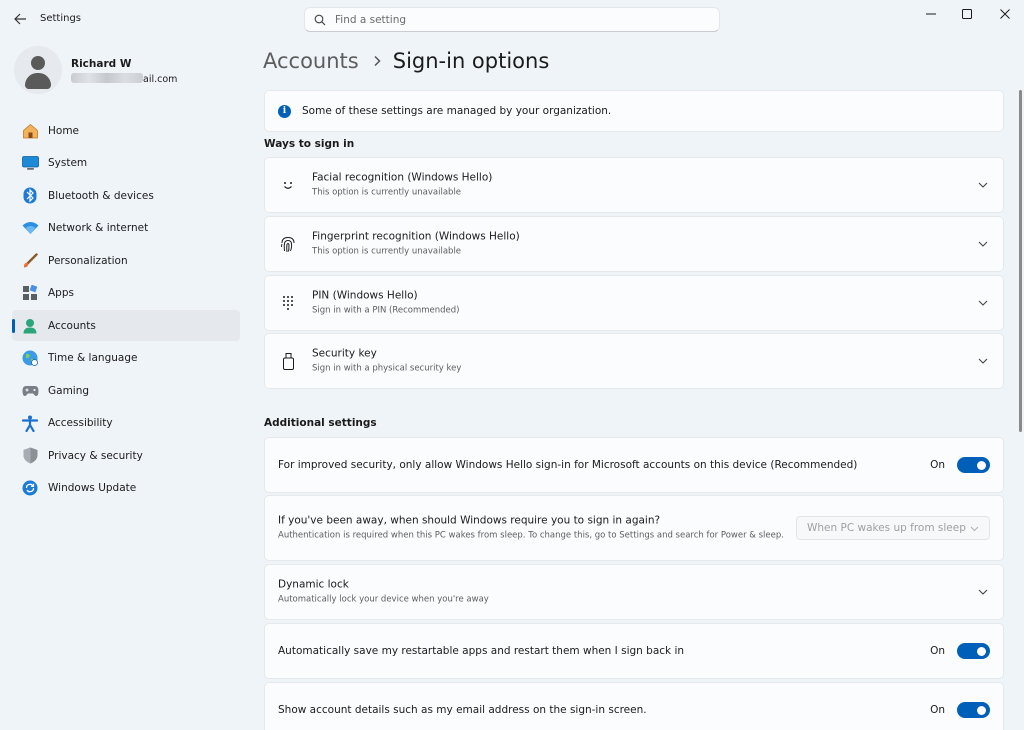  Describe the element at coordinates (101, 64) in the screenshot. I see `user-name: Richard W` at that location.